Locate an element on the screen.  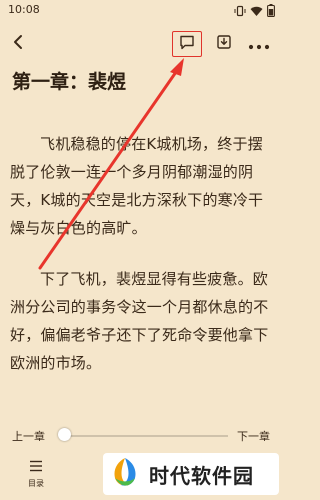
more-dots-icon is located at coordinates (259, 44).